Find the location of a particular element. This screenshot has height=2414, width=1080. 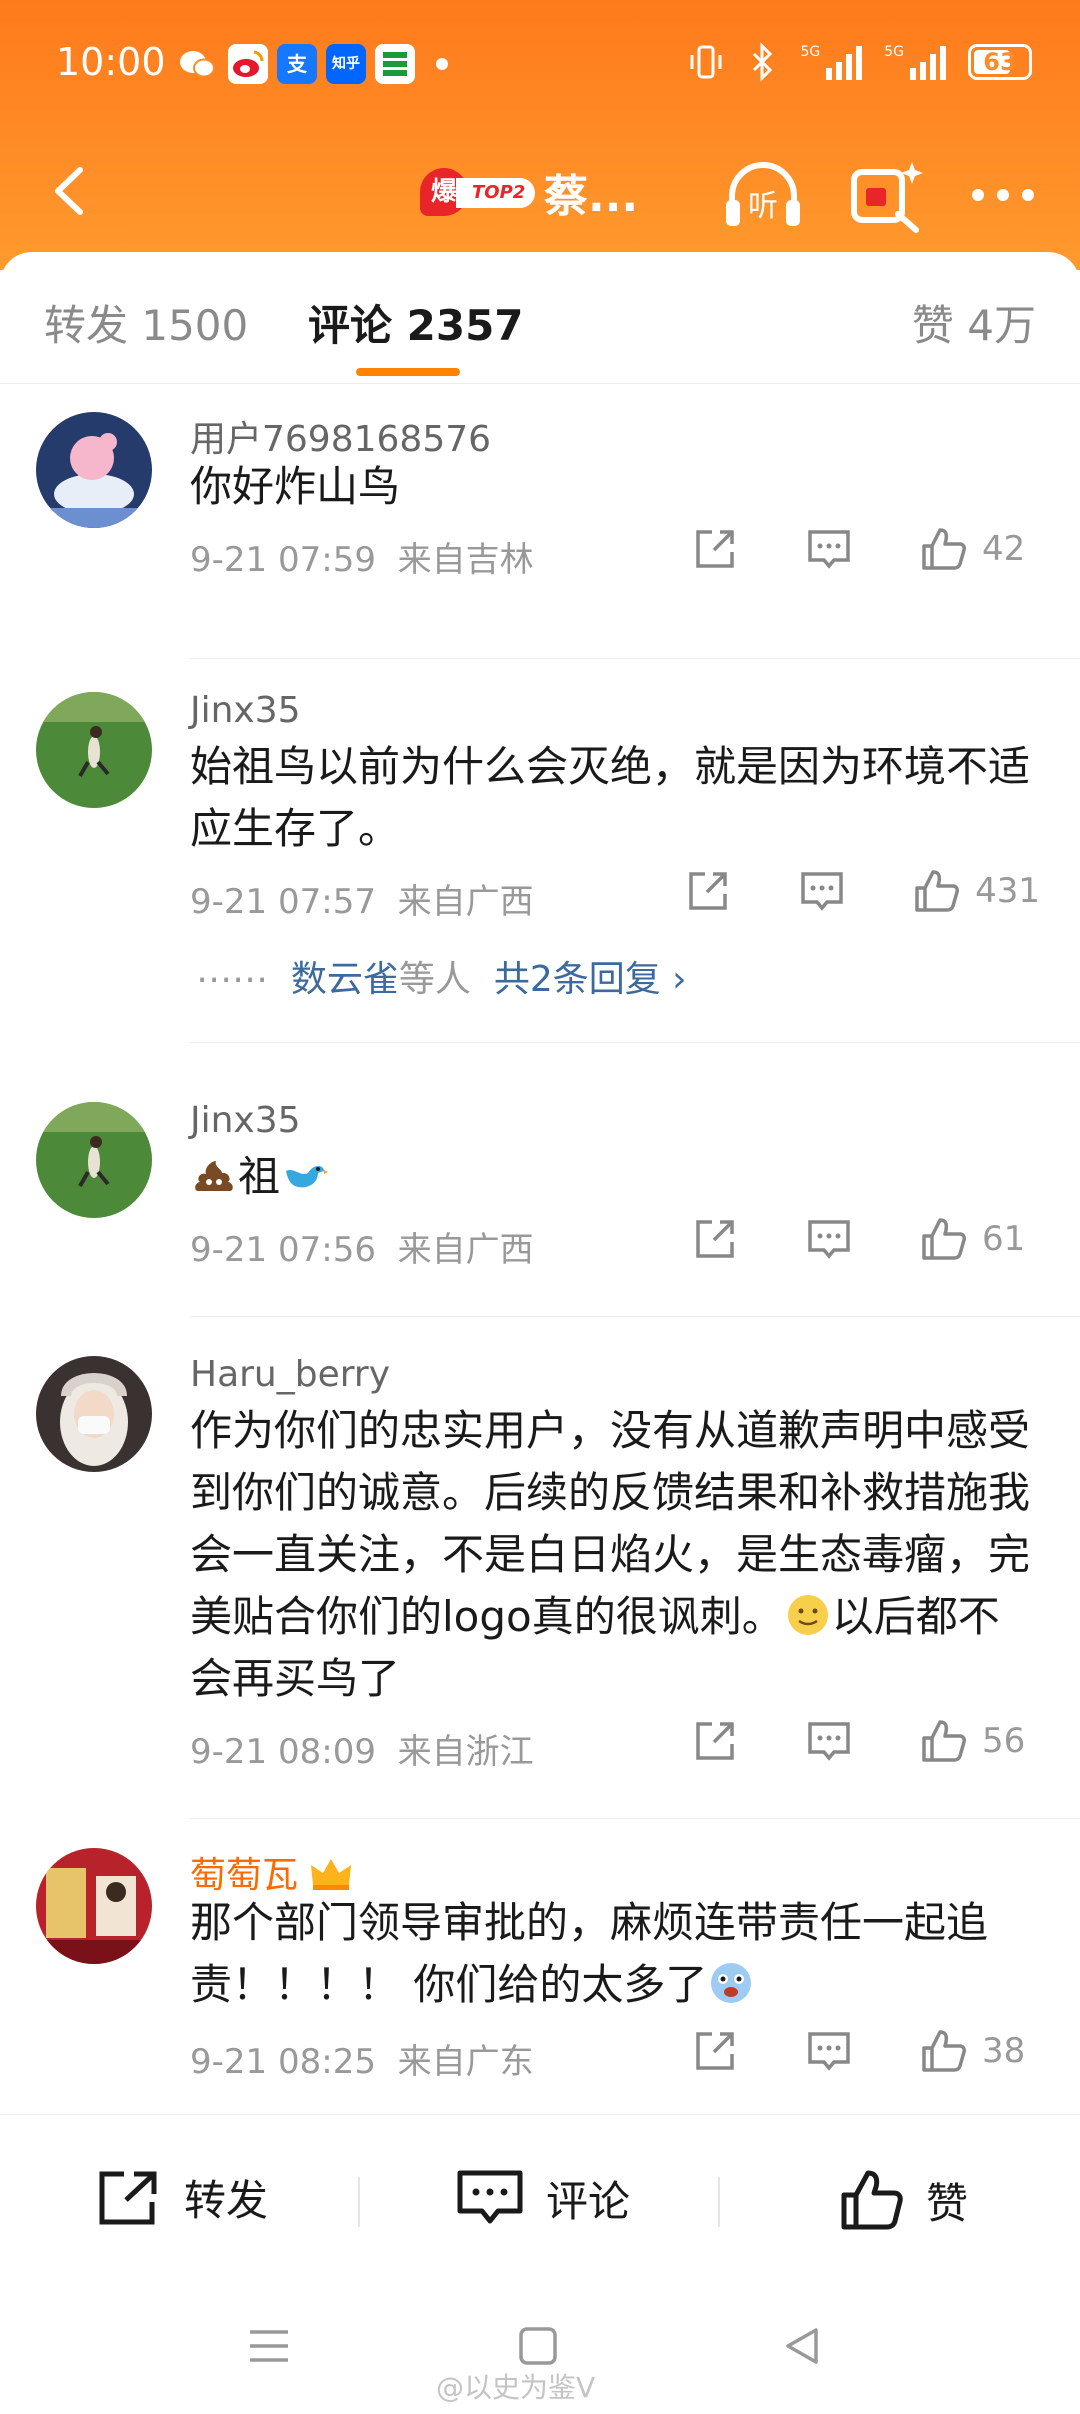

bank-icon is located at coordinates (395, 64).